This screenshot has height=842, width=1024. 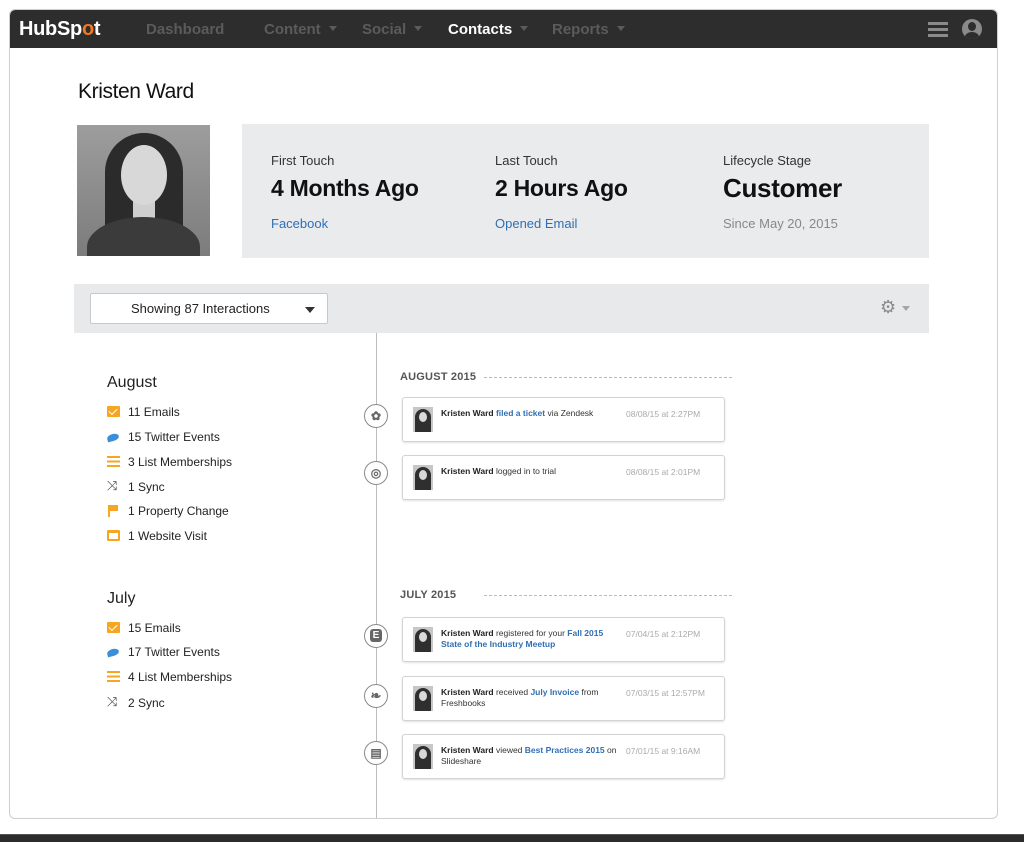 What do you see at coordinates (60, 29) in the screenshot?
I see `hubspot-logo: HubSpot` at bounding box center [60, 29].